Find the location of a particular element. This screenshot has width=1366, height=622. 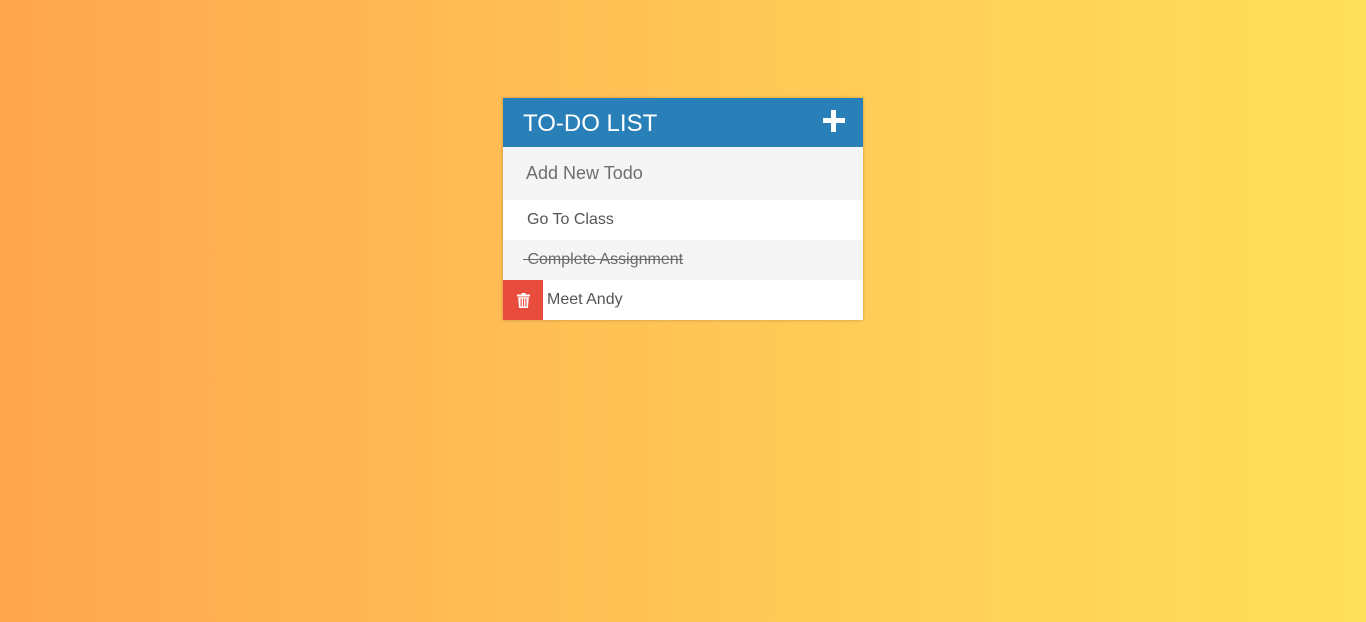

plus-icon is located at coordinates (834, 120).